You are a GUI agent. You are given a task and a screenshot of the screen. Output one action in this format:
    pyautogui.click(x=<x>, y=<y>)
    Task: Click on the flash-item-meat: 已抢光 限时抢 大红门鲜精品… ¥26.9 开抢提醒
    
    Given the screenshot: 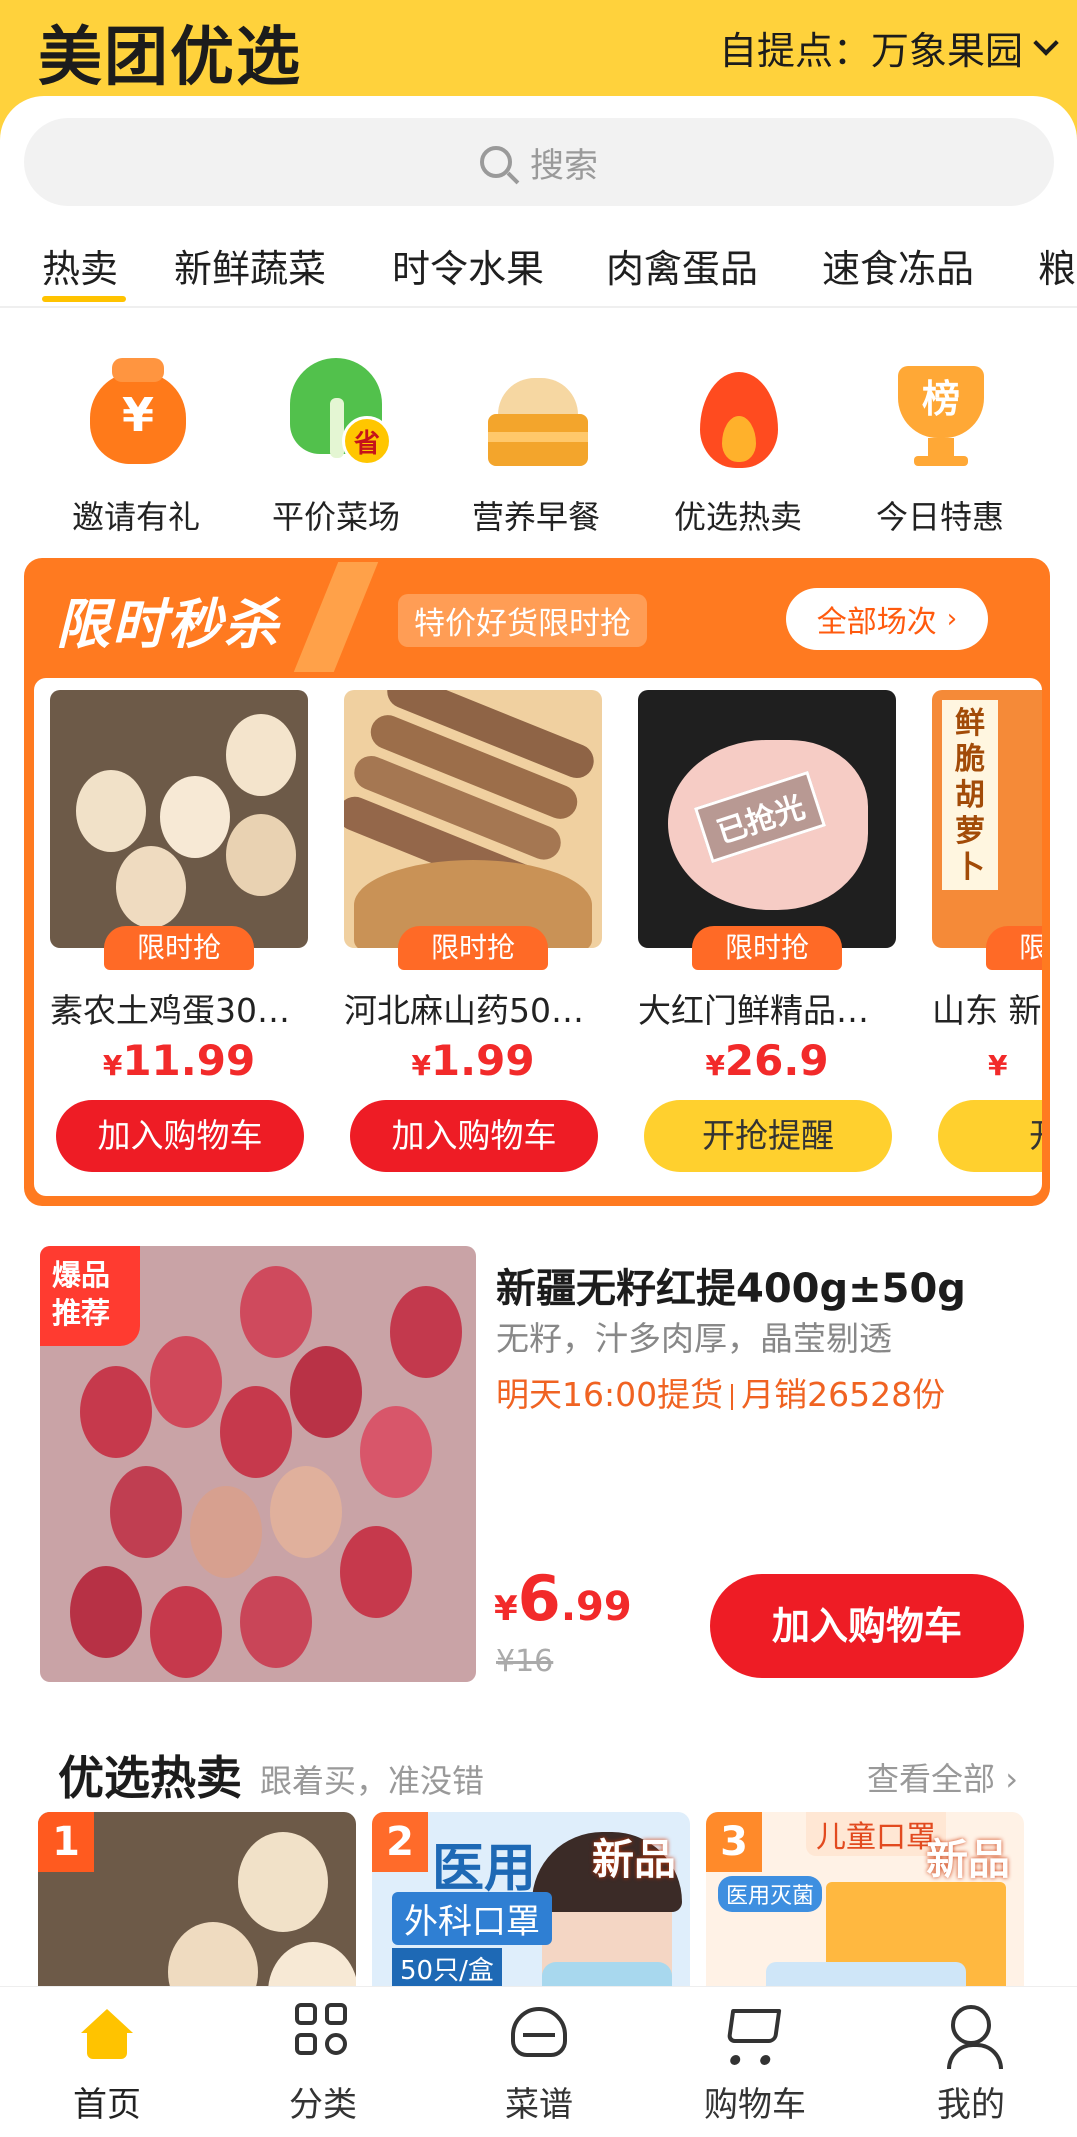 What is the action you would take?
    pyautogui.click(x=759, y=940)
    